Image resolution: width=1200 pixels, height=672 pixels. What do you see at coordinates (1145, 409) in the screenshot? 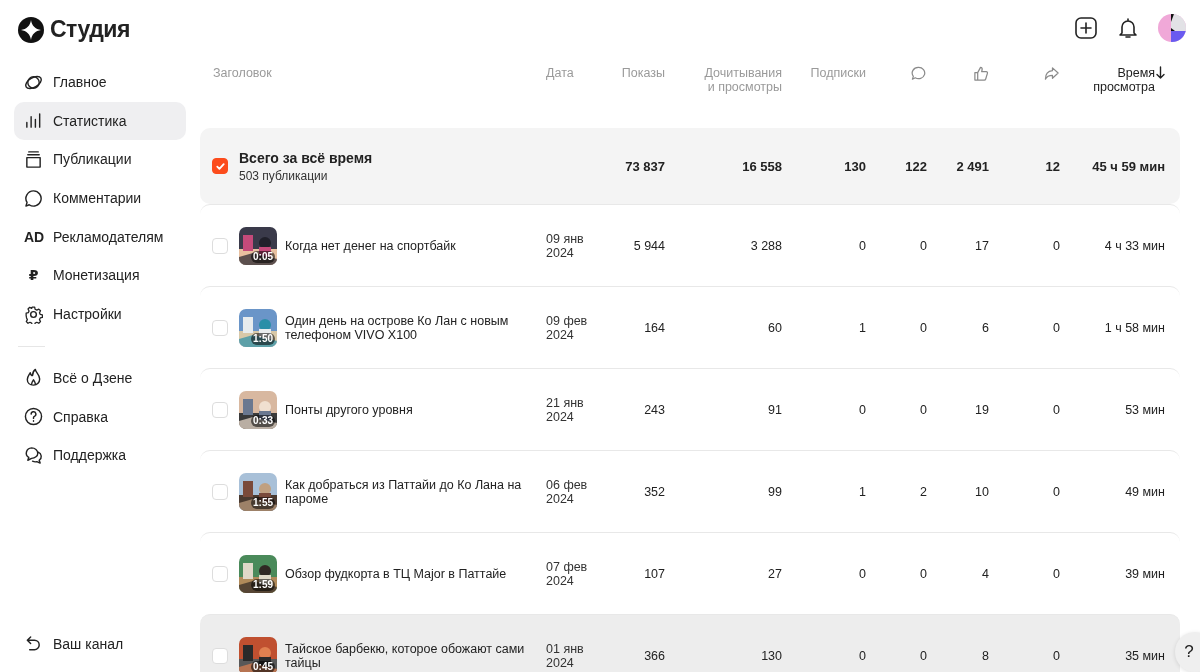
I see `table-cell: 53 мин` at bounding box center [1145, 409].